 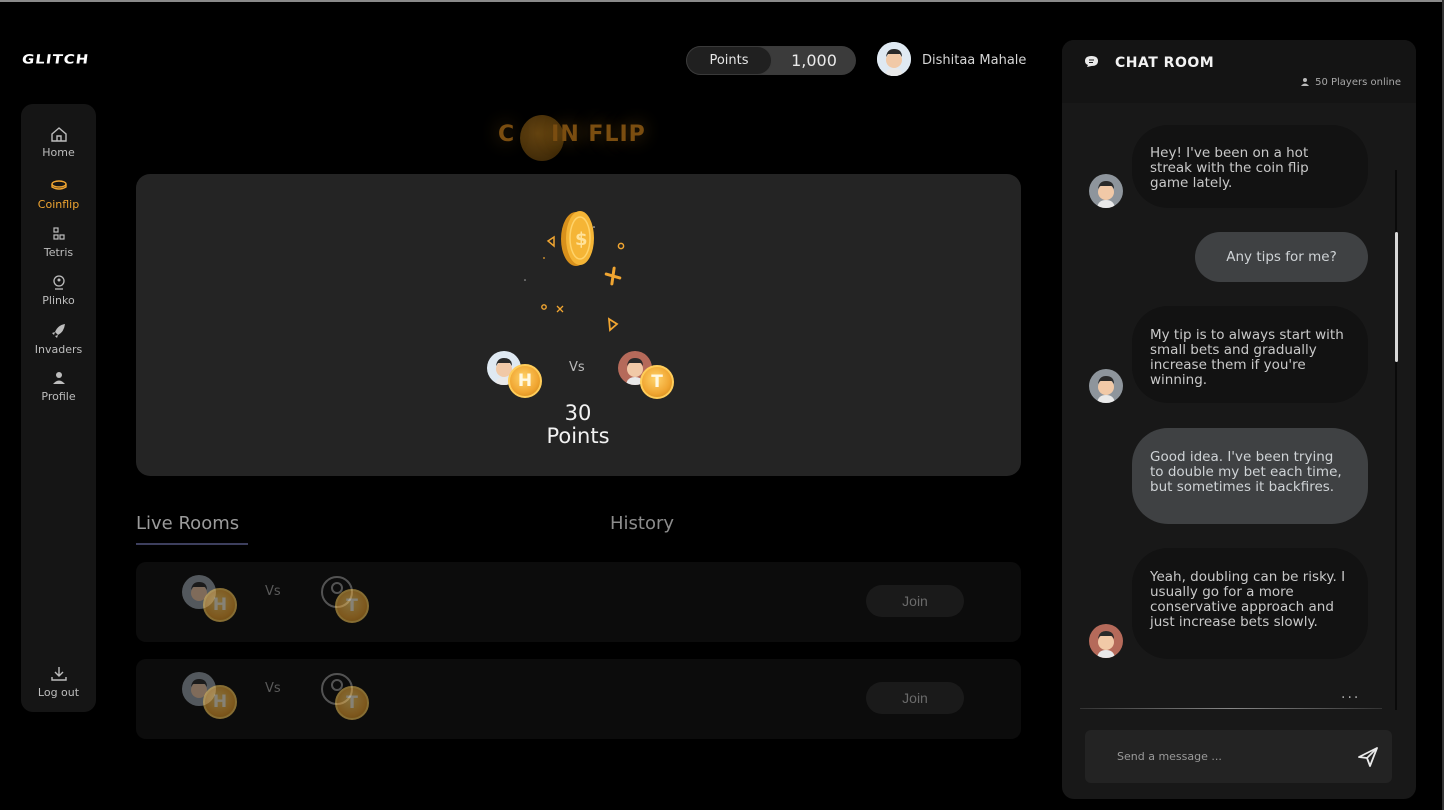 What do you see at coordinates (58, 300) in the screenshot?
I see `sidebar-item-label: Plinko` at bounding box center [58, 300].